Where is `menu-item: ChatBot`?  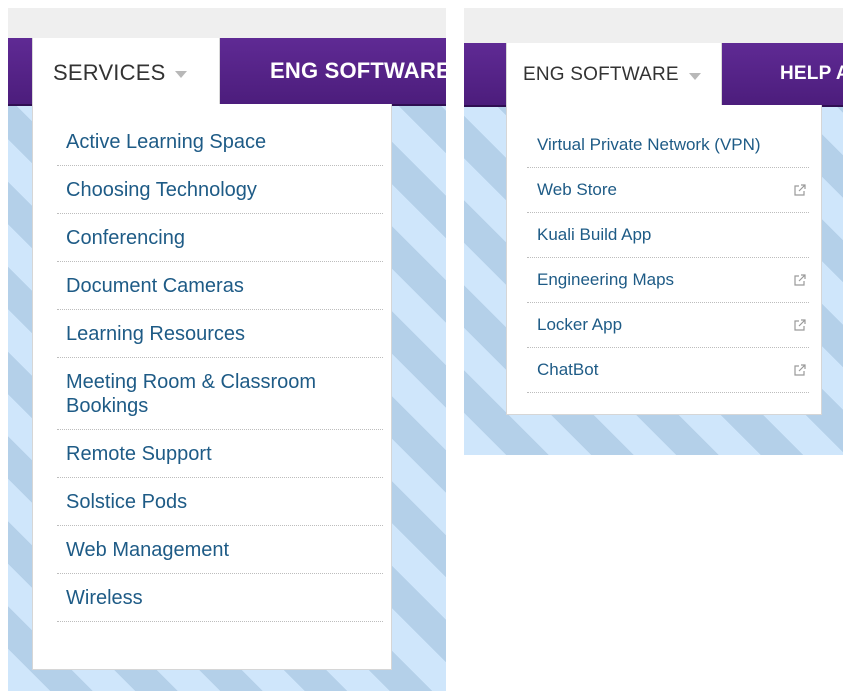 menu-item: ChatBot is located at coordinates (668, 370).